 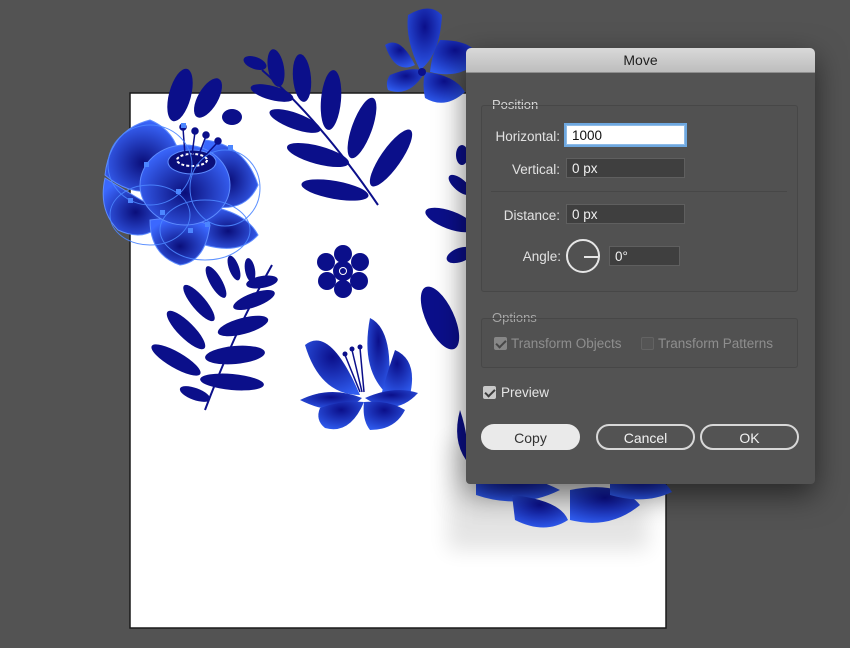 What do you see at coordinates (527, 136) in the screenshot?
I see `horizontal-label: Horizontal:` at bounding box center [527, 136].